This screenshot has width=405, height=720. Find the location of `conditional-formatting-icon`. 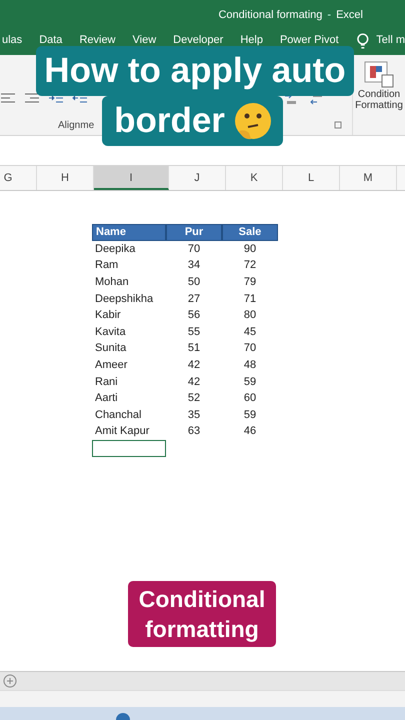

conditional-formatting-icon is located at coordinates (379, 75).